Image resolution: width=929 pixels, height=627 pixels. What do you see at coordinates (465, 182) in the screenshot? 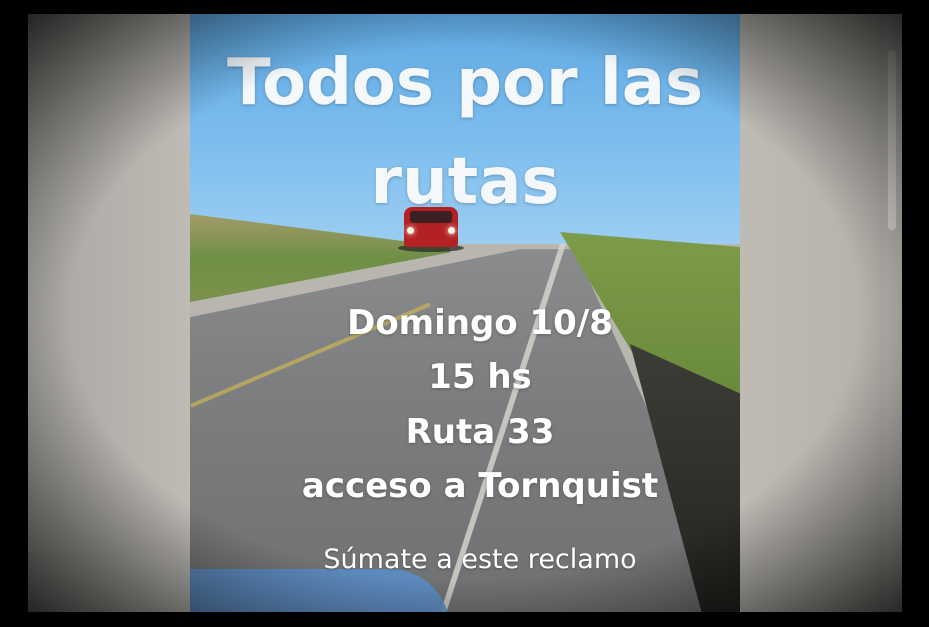
I see `title-line-2: rutas` at bounding box center [465, 182].